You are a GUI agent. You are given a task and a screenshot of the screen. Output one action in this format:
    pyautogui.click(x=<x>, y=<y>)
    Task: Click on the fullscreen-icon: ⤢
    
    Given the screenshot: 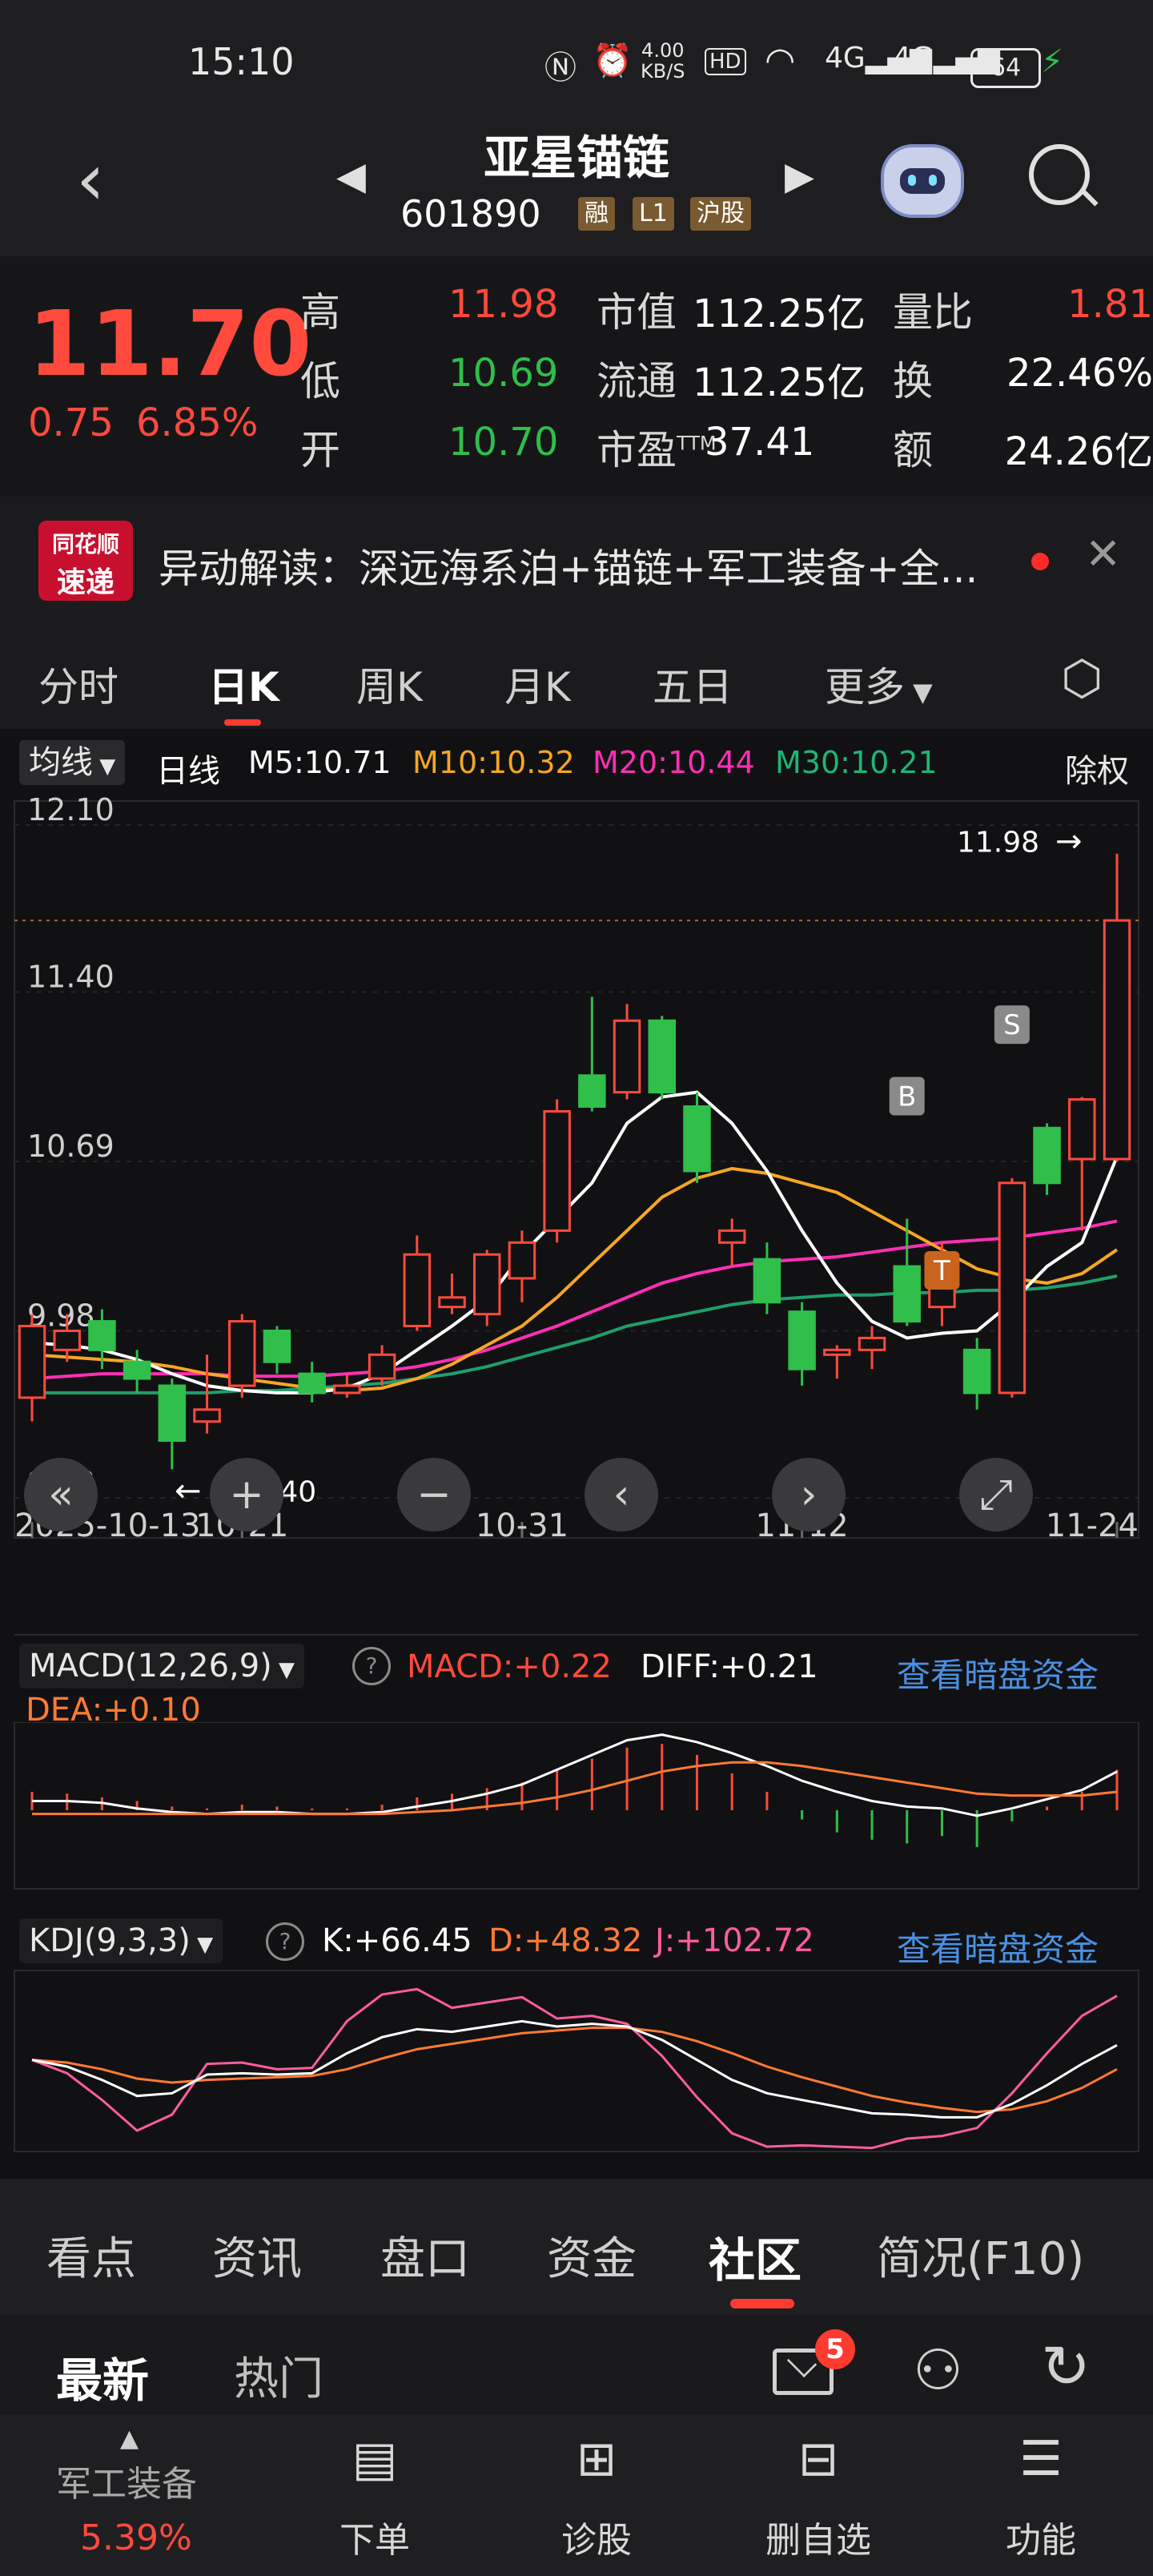 What is the action you would take?
    pyautogui.click(x=996, y=1495)
    